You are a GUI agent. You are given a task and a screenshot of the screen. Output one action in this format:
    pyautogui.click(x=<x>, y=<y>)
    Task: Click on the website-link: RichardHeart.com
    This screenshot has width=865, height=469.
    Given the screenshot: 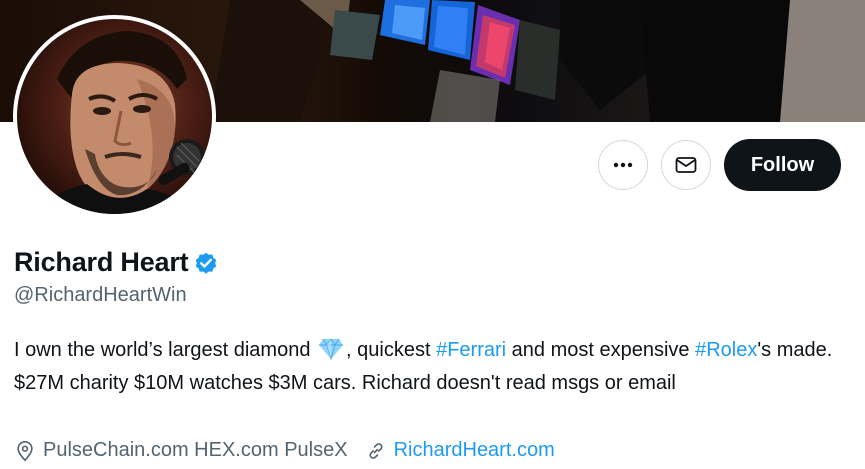 What is the action you would take?
    pyautogui.click(x=474, y=450)
    